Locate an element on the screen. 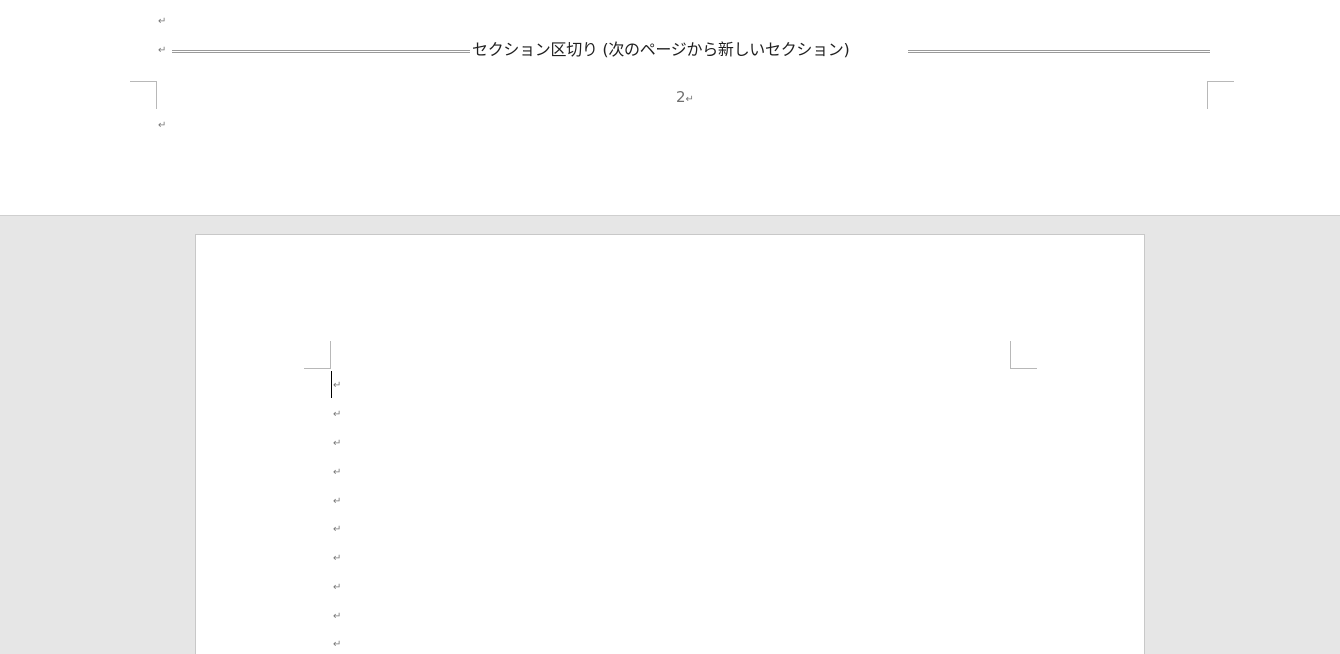 The image size is (1340, 654). section-break: ↵ セクション区切り (次のページから新しいセクション) is located at coordinates (684, 50).